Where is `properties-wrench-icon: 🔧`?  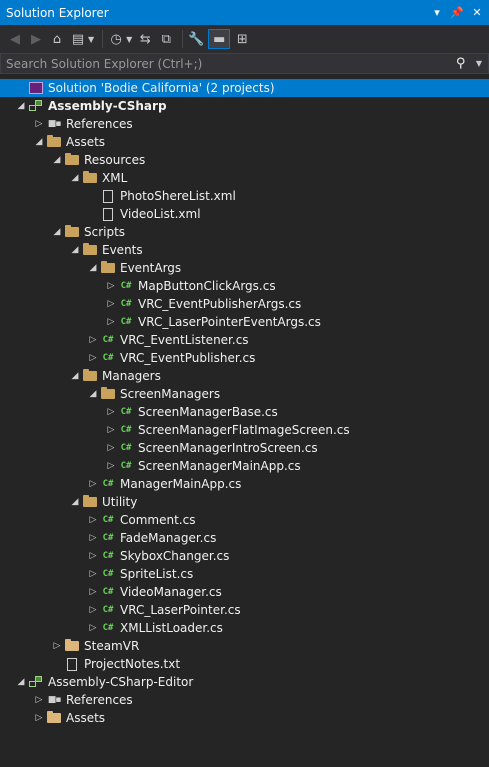
properties-wrench-icon: 🔧 is located at coordinates (196, 39).